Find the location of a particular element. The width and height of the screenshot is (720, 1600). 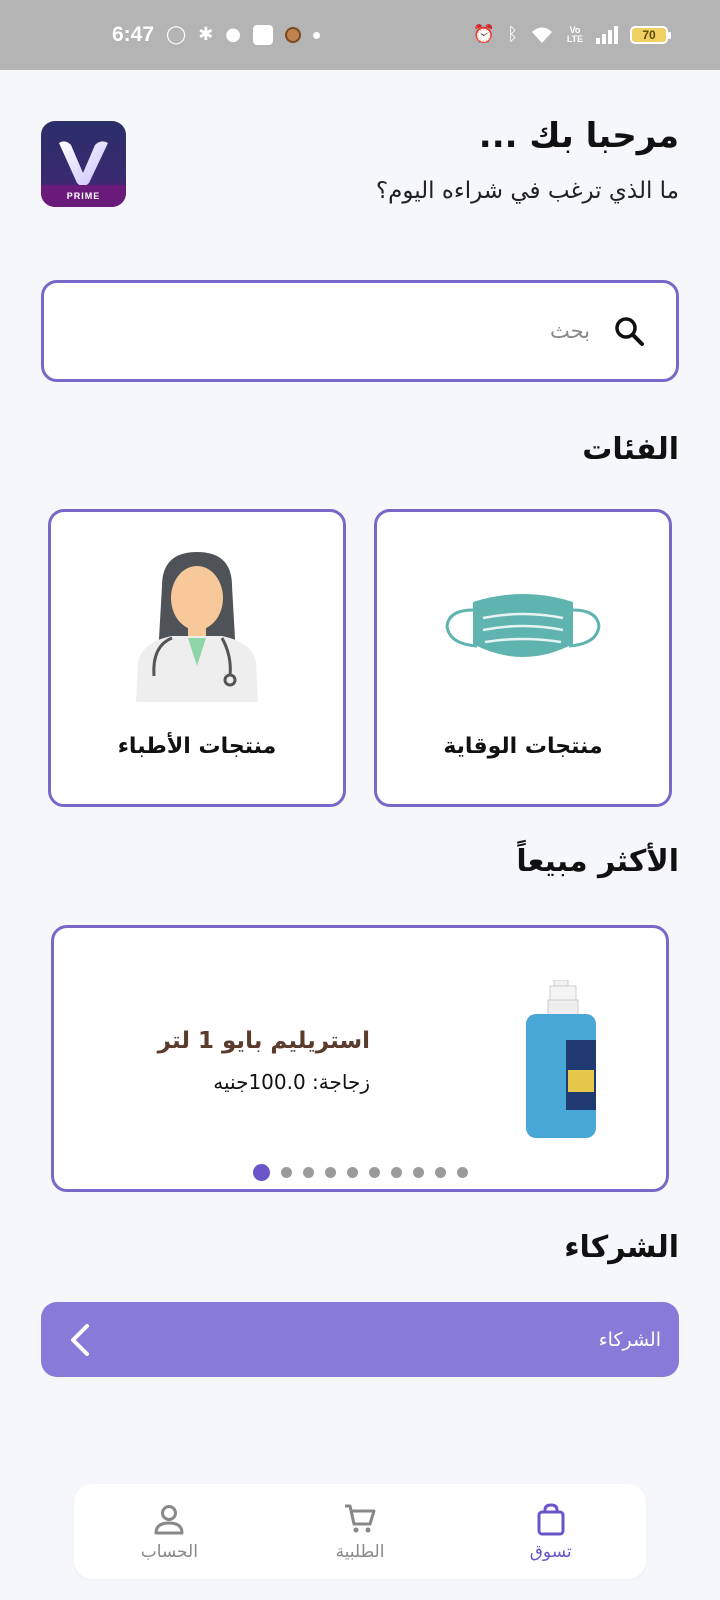

nav-item-shop: تسوق is located at coordinates (550, 1532).